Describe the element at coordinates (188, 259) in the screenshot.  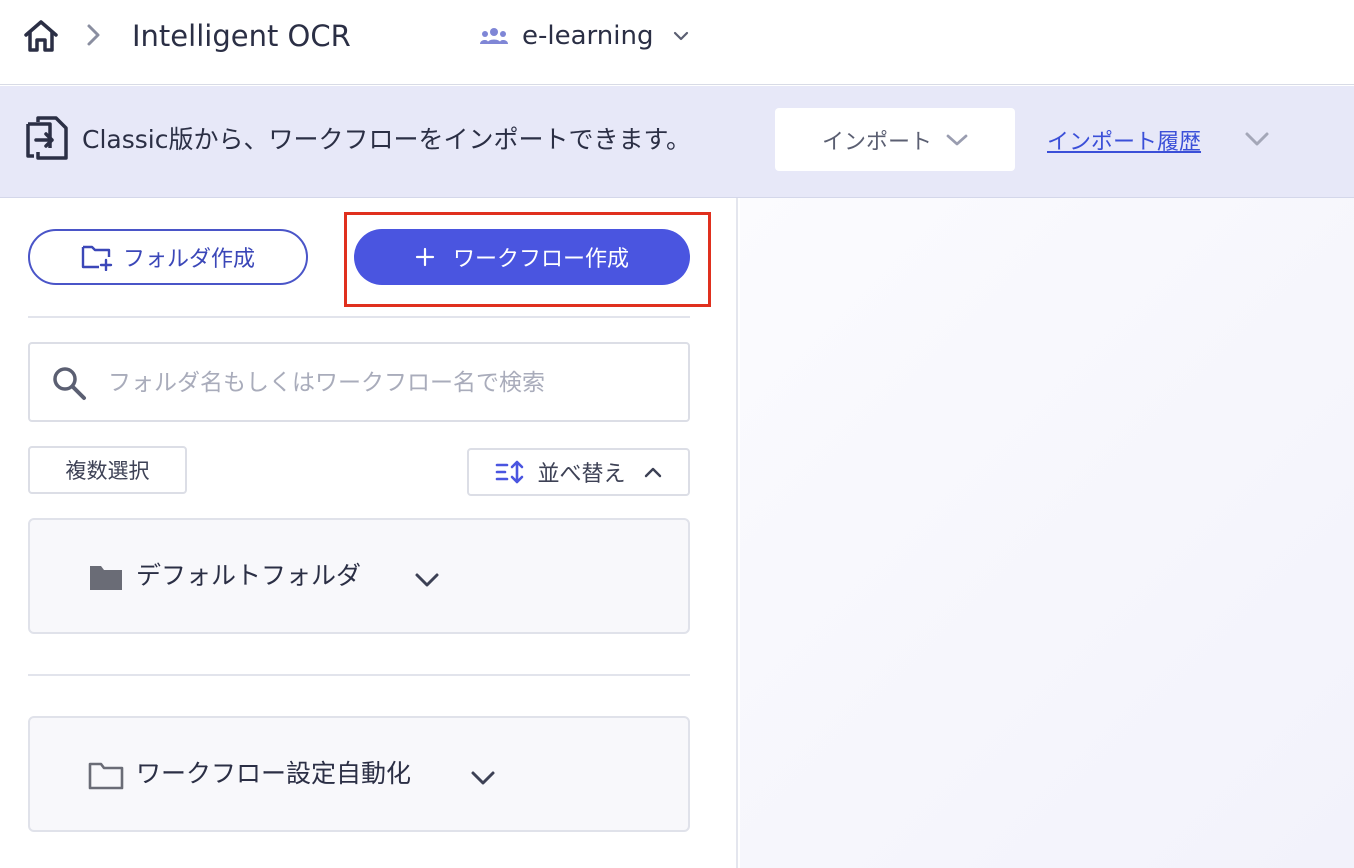
I see `create-folder-label: フォルダ作成` at that location.